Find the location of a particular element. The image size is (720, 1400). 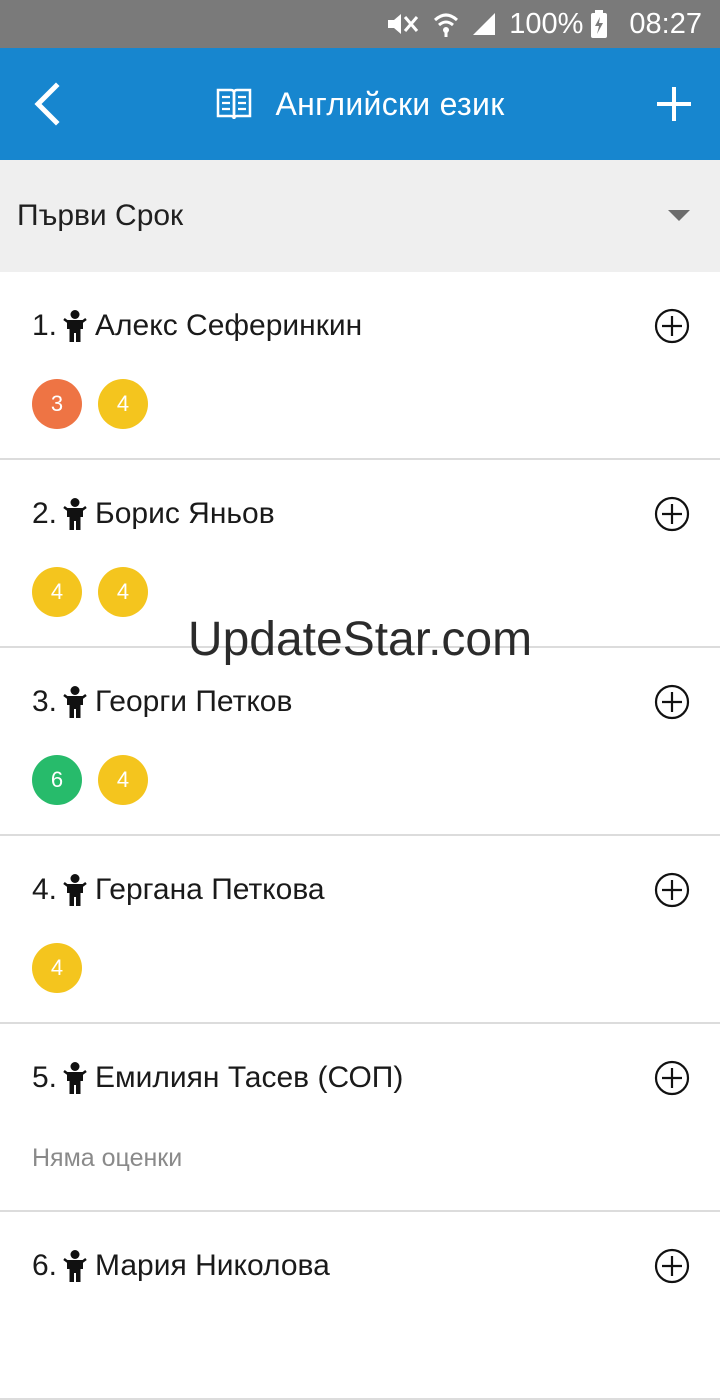

subject-title: Английски език is located at coordinates (390, 103).